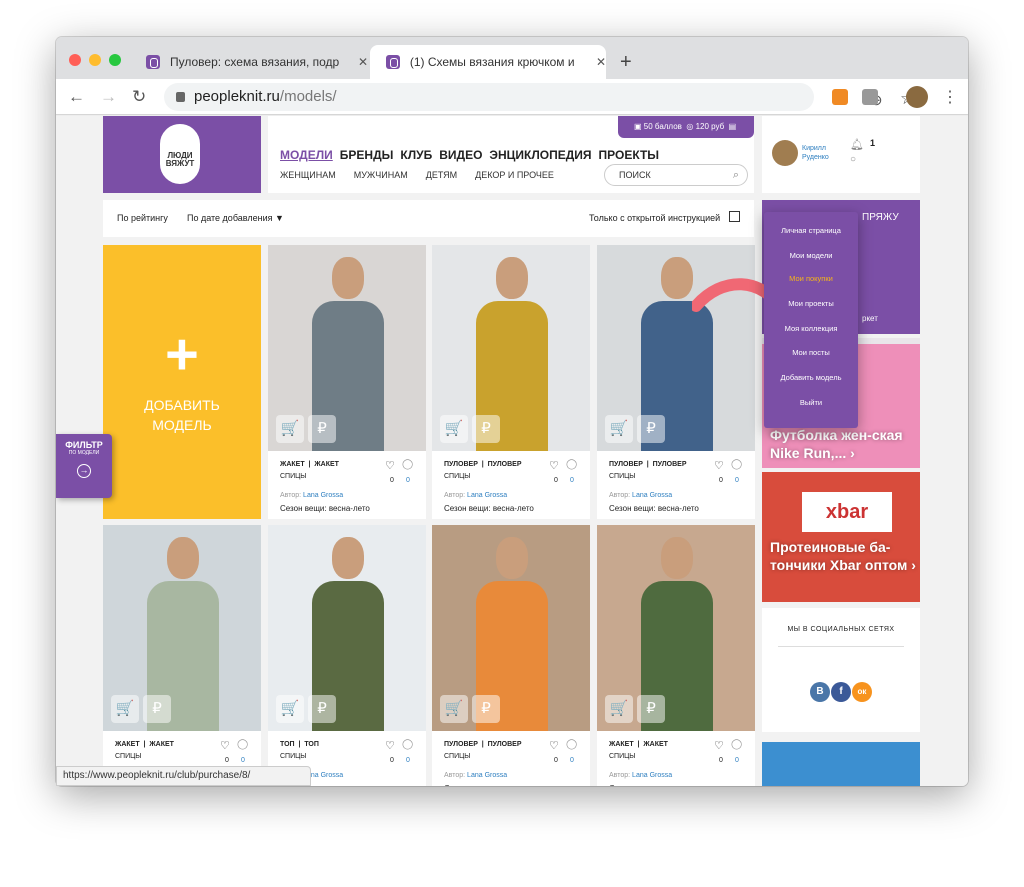 This screenshot has width=1024, height=887. Describe the element at coordinates (514, 175) in the screenshot. I see `subnav-decor: ДЕКОР И ПРОЧЕЕ` at that location.